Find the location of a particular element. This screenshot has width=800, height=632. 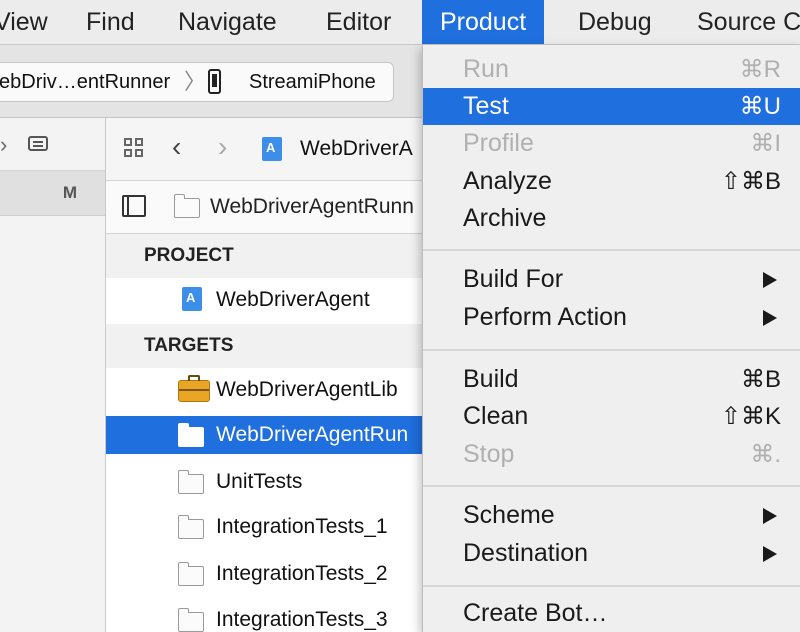

menu-item-stop: Stop ⌘. is located at coordinates (611, 454).